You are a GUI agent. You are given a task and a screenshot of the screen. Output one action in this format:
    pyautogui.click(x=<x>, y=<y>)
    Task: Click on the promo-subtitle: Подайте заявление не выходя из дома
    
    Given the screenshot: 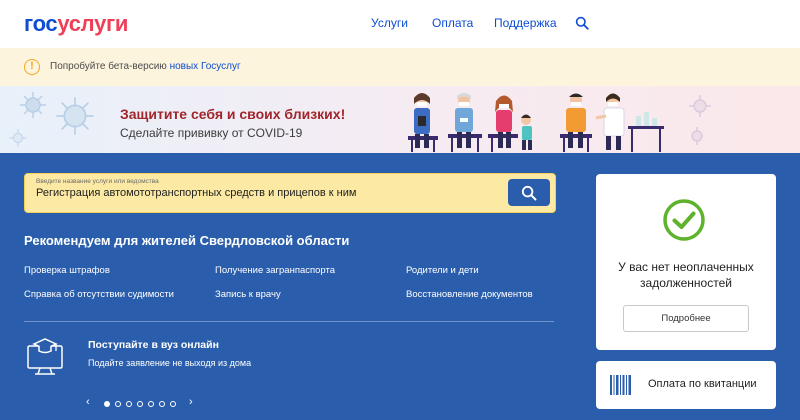 What is the action you would take?
    pyautogui.click(x=170, y=363)
    